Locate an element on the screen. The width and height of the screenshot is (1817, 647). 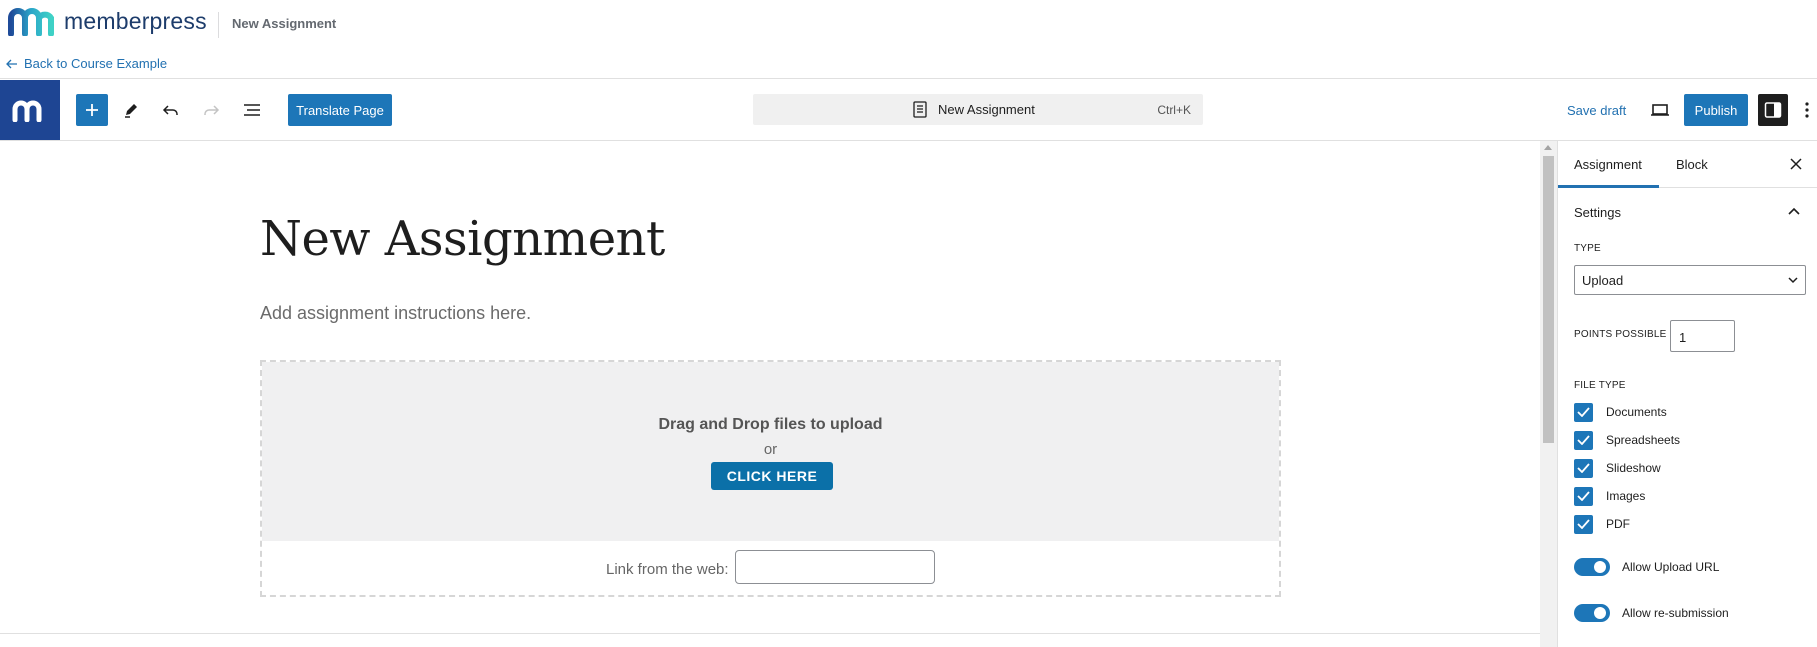
checkbox-label: Documents is located at coordinates (1636, 412).